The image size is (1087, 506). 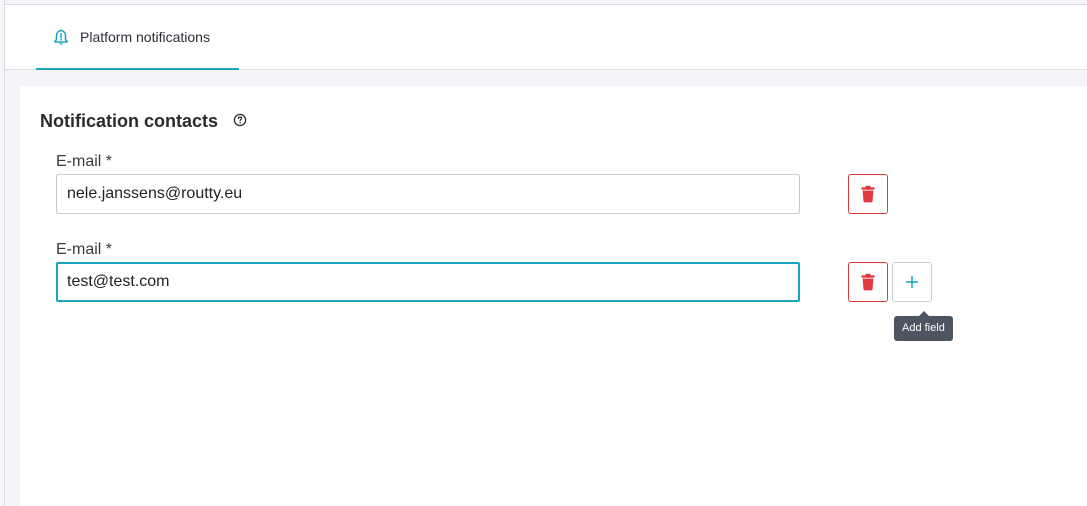 I want to click on add-field-tooltip: Add field, so click(x=923, y=328).